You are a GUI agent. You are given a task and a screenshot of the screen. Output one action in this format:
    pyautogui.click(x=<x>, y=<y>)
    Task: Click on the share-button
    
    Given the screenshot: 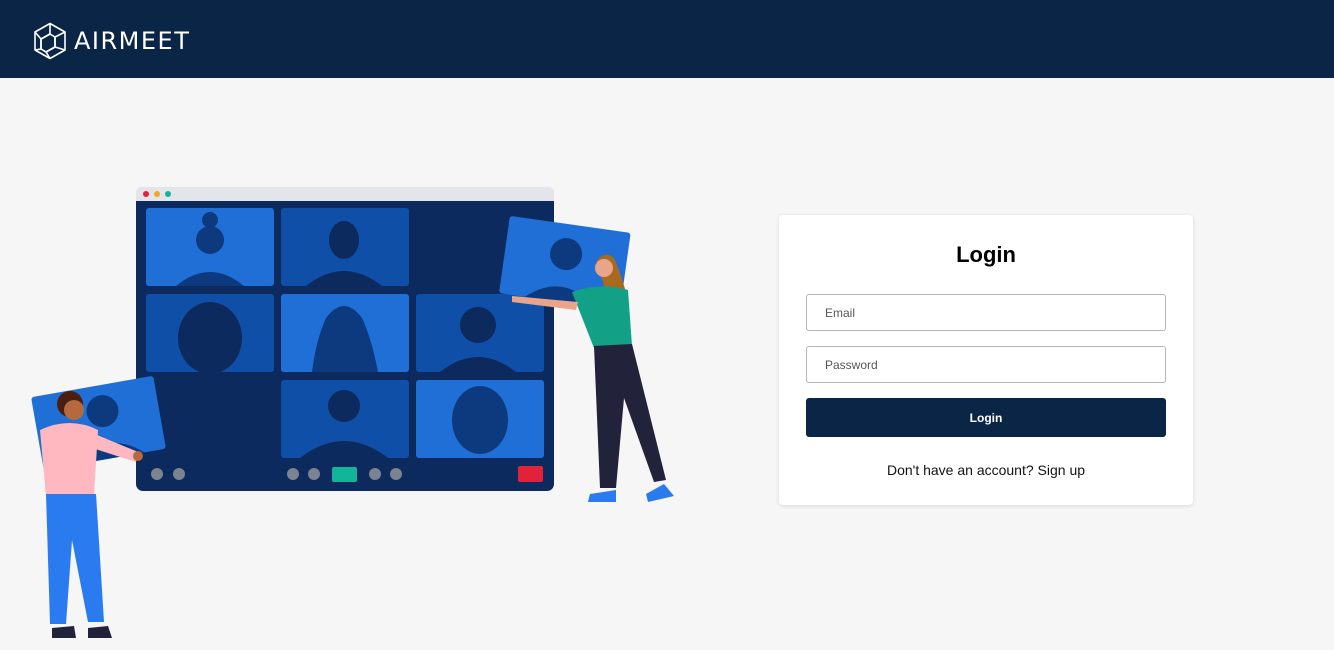 What is the action you would take?
    pyautogui.click(x=344, y=474)
    